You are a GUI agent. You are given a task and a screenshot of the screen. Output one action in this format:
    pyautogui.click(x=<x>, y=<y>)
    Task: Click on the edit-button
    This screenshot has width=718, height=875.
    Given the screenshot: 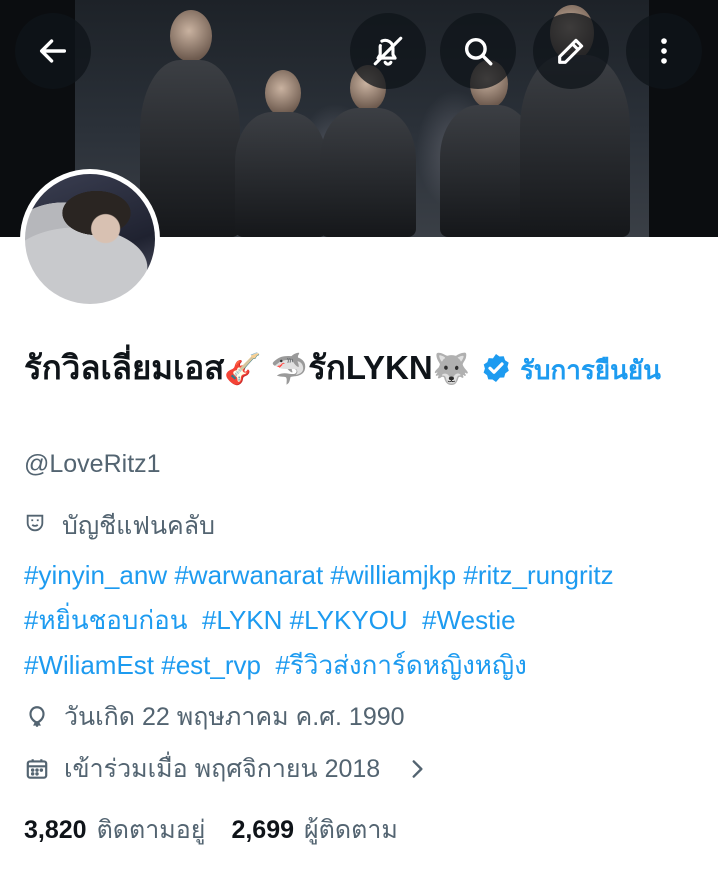 What is the action you would take?
    pyautogui.click(x=571, y=51)
    